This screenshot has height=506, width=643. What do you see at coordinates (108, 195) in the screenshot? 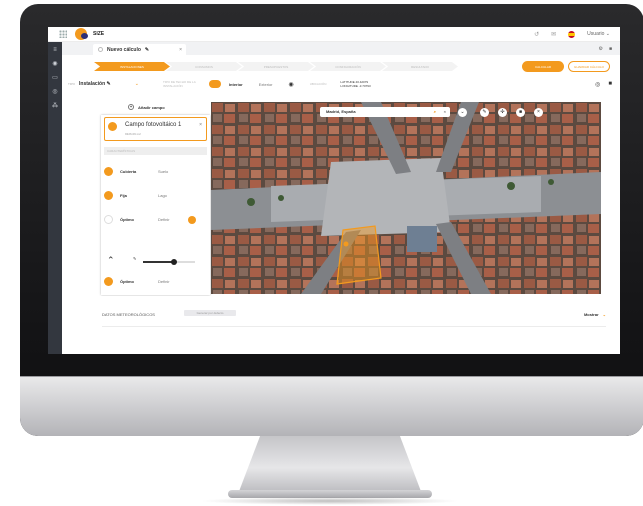
I see `mount-icon` at bounding box center [108, 195].